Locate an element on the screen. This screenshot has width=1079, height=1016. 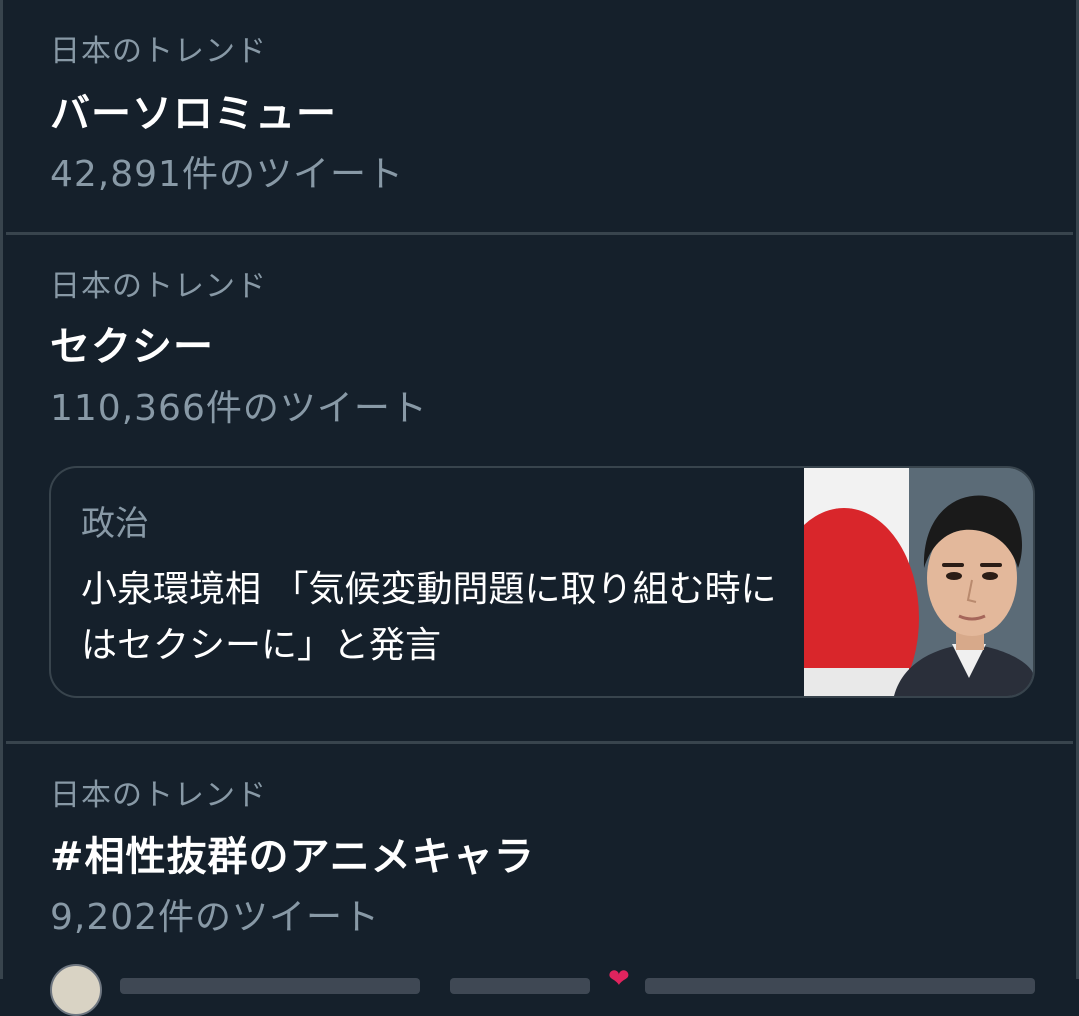
trend-title: セクシー is located at coordinates (132, 347).